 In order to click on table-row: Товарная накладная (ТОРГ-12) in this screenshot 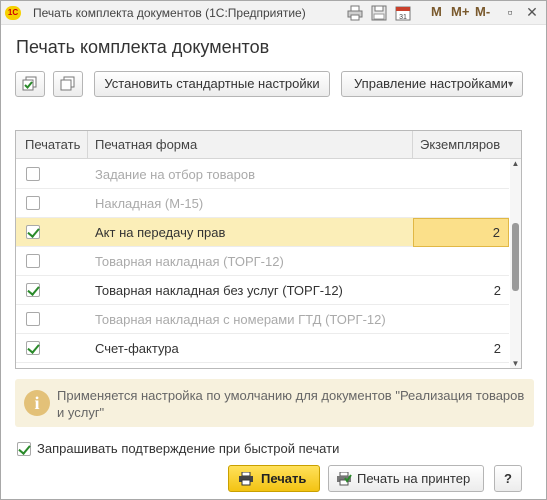, I will do `click(262, 261)`.